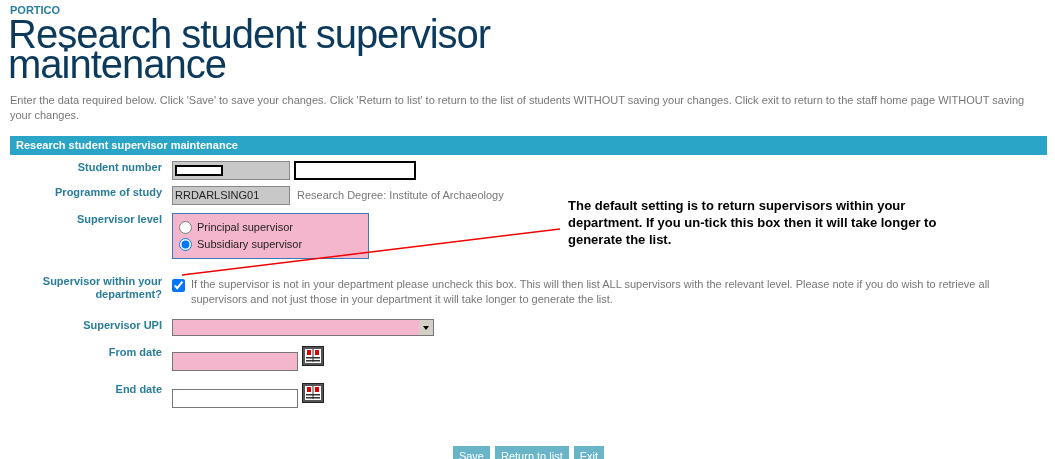 The width and height of the screenshot is (1055, 459). I want to click on field-label: Supervisor within your department?, so click(101, 288).